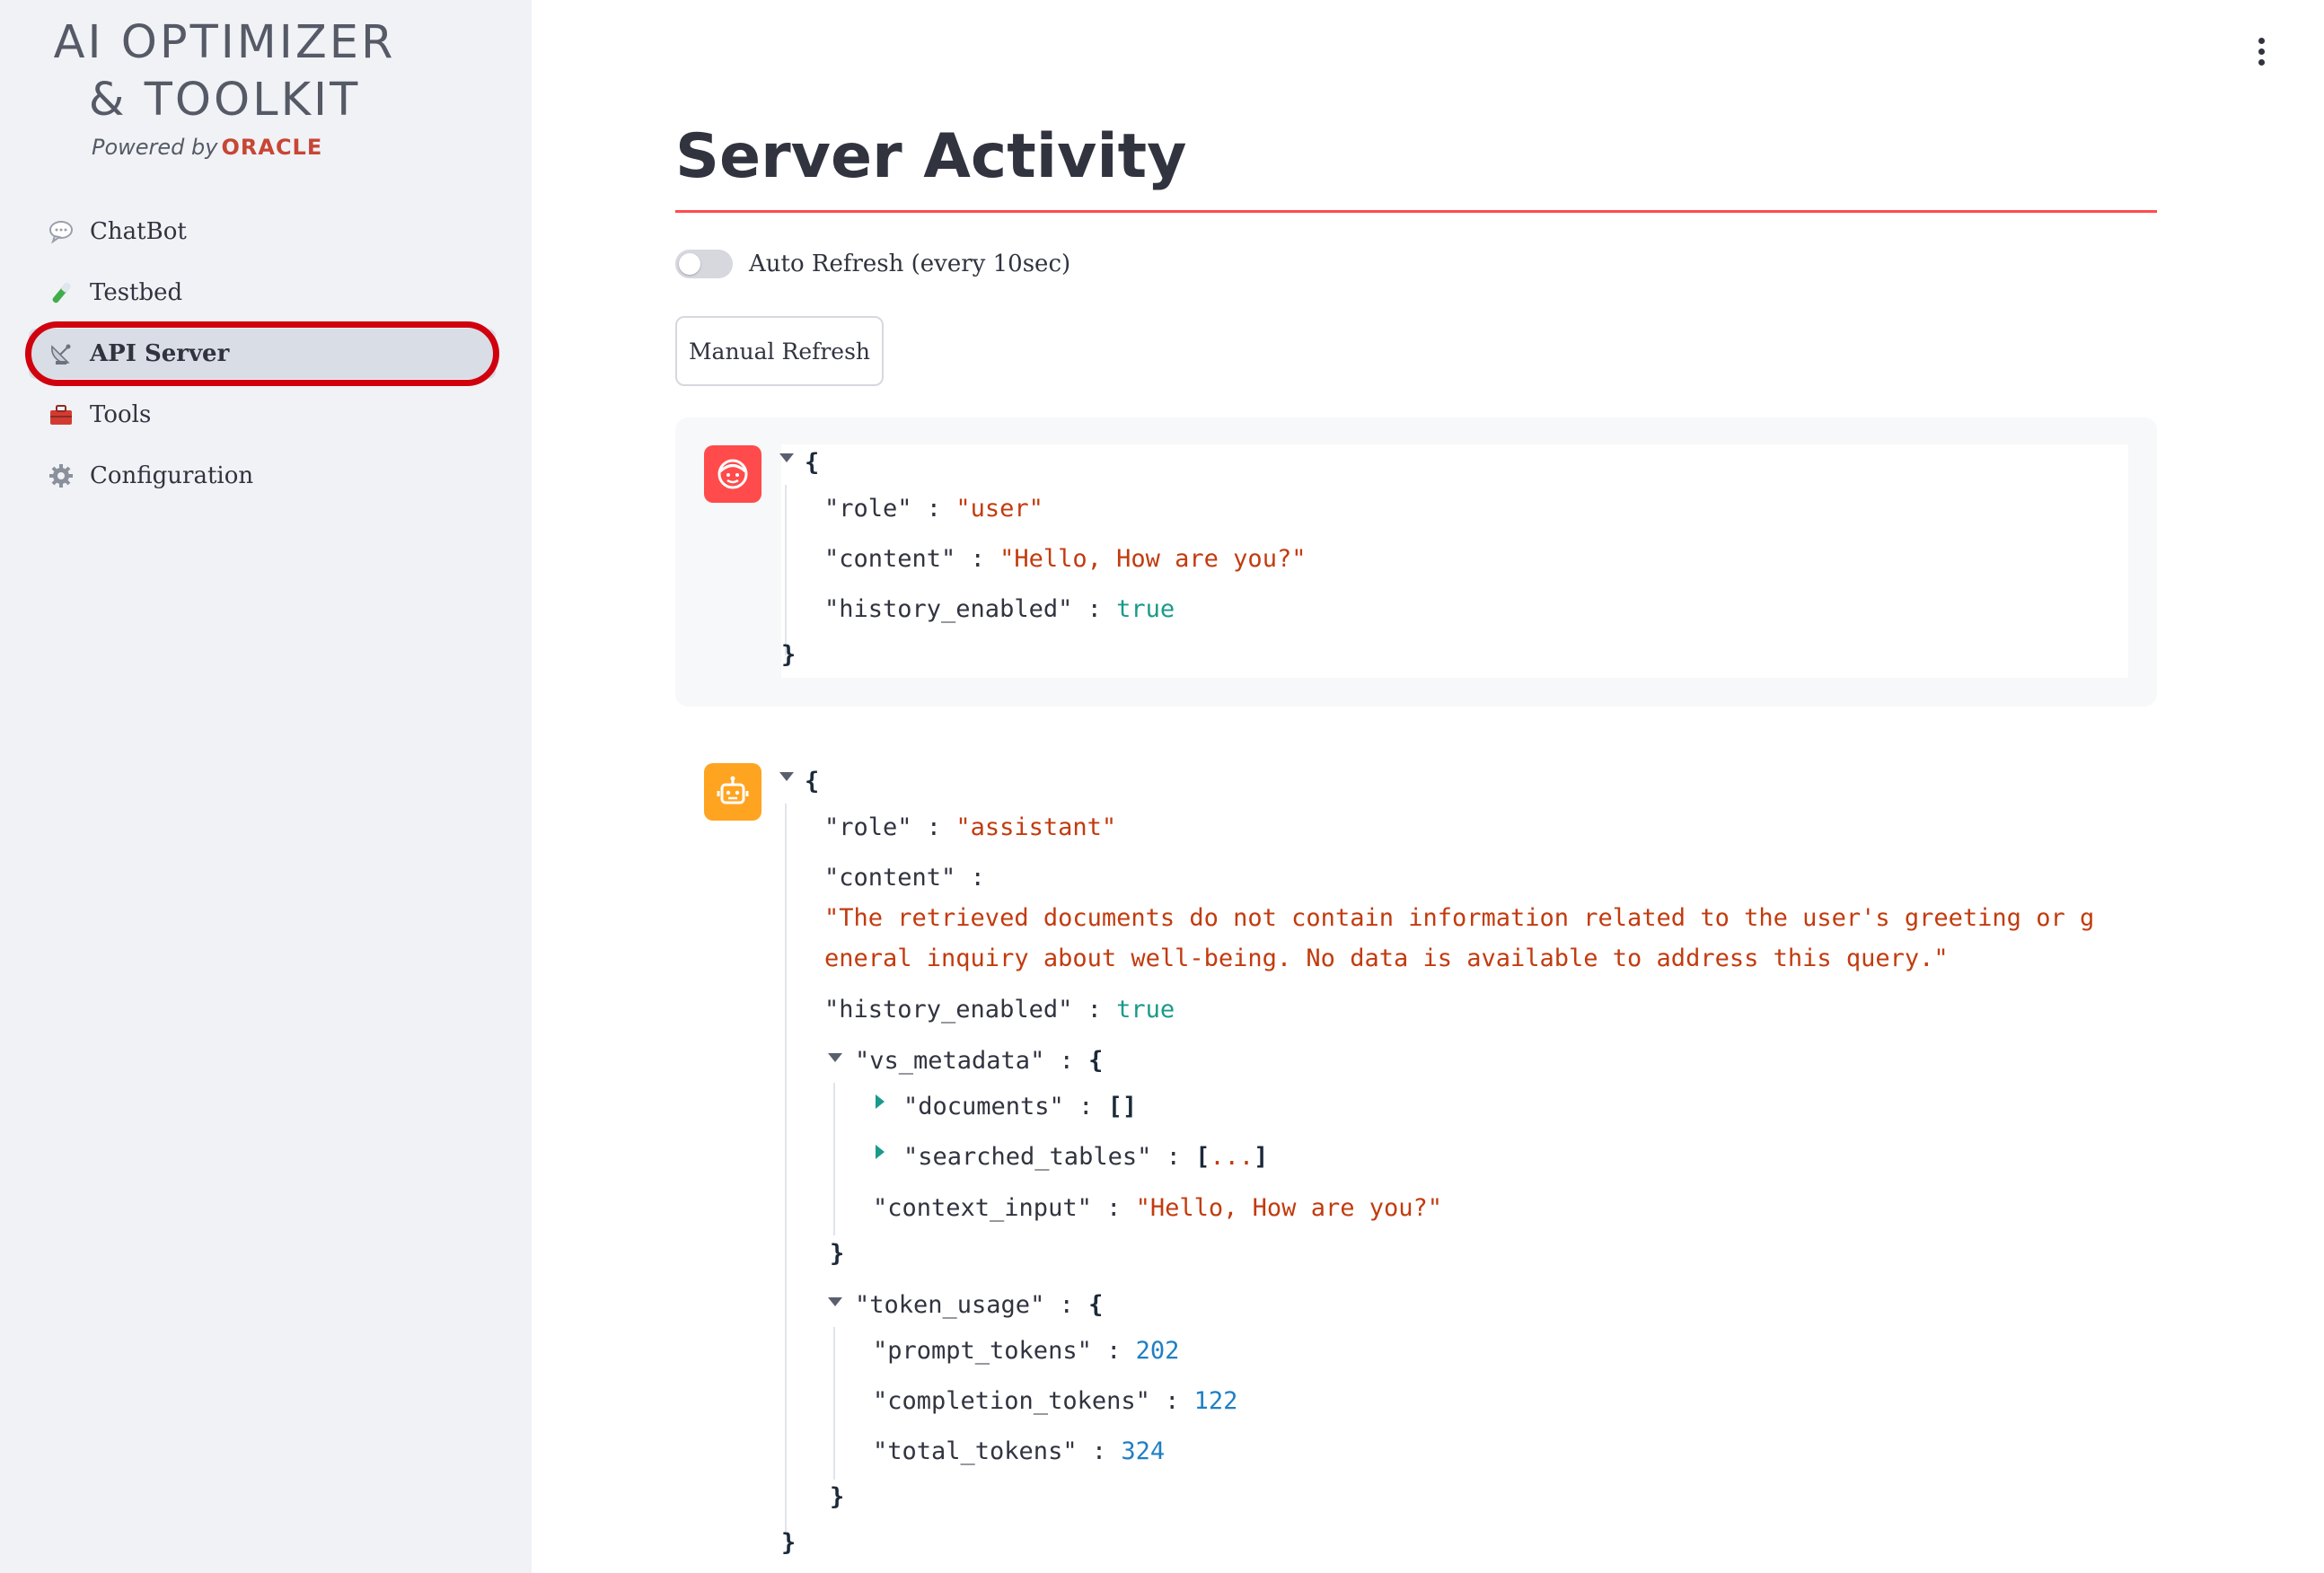 This screenshot has width=2324, height=1573. What do you see at coordinates (905, 878) in the screenshot?
I see `json-row: "content" :` at bounding box center [905, 878].